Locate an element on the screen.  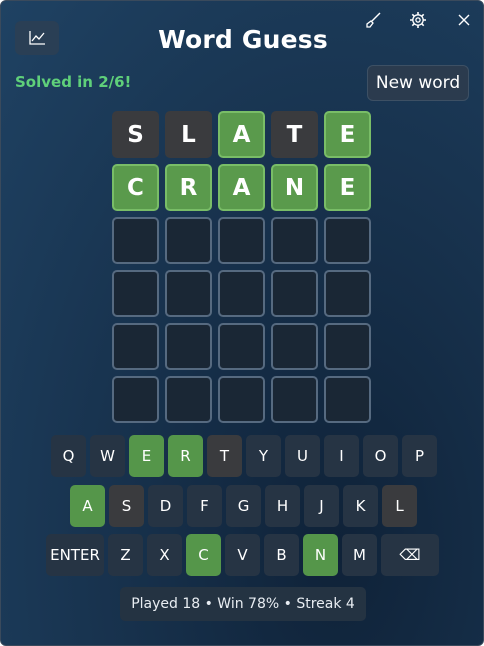
key-v: V is located at coordinates (242, 555).